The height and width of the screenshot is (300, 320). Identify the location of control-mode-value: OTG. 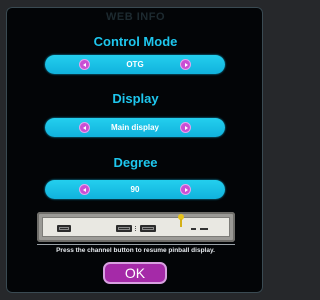
(135, 64).